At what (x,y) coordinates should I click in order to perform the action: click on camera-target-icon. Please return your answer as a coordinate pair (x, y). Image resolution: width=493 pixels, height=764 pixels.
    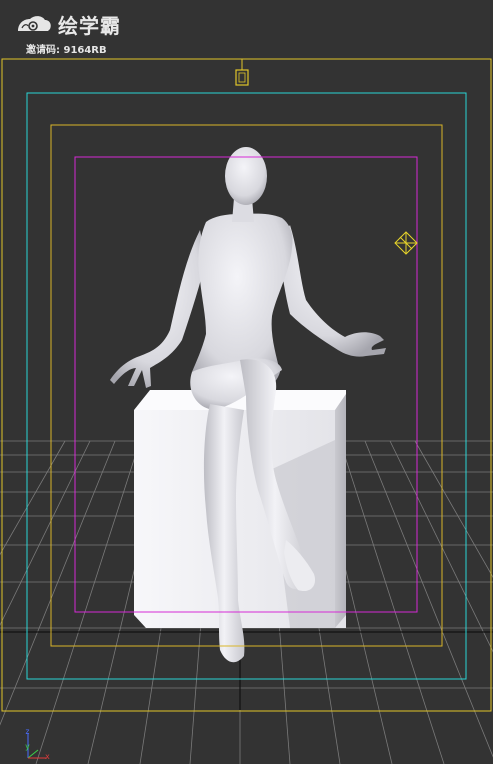
    Looking at the image, I should click on (242, 72).